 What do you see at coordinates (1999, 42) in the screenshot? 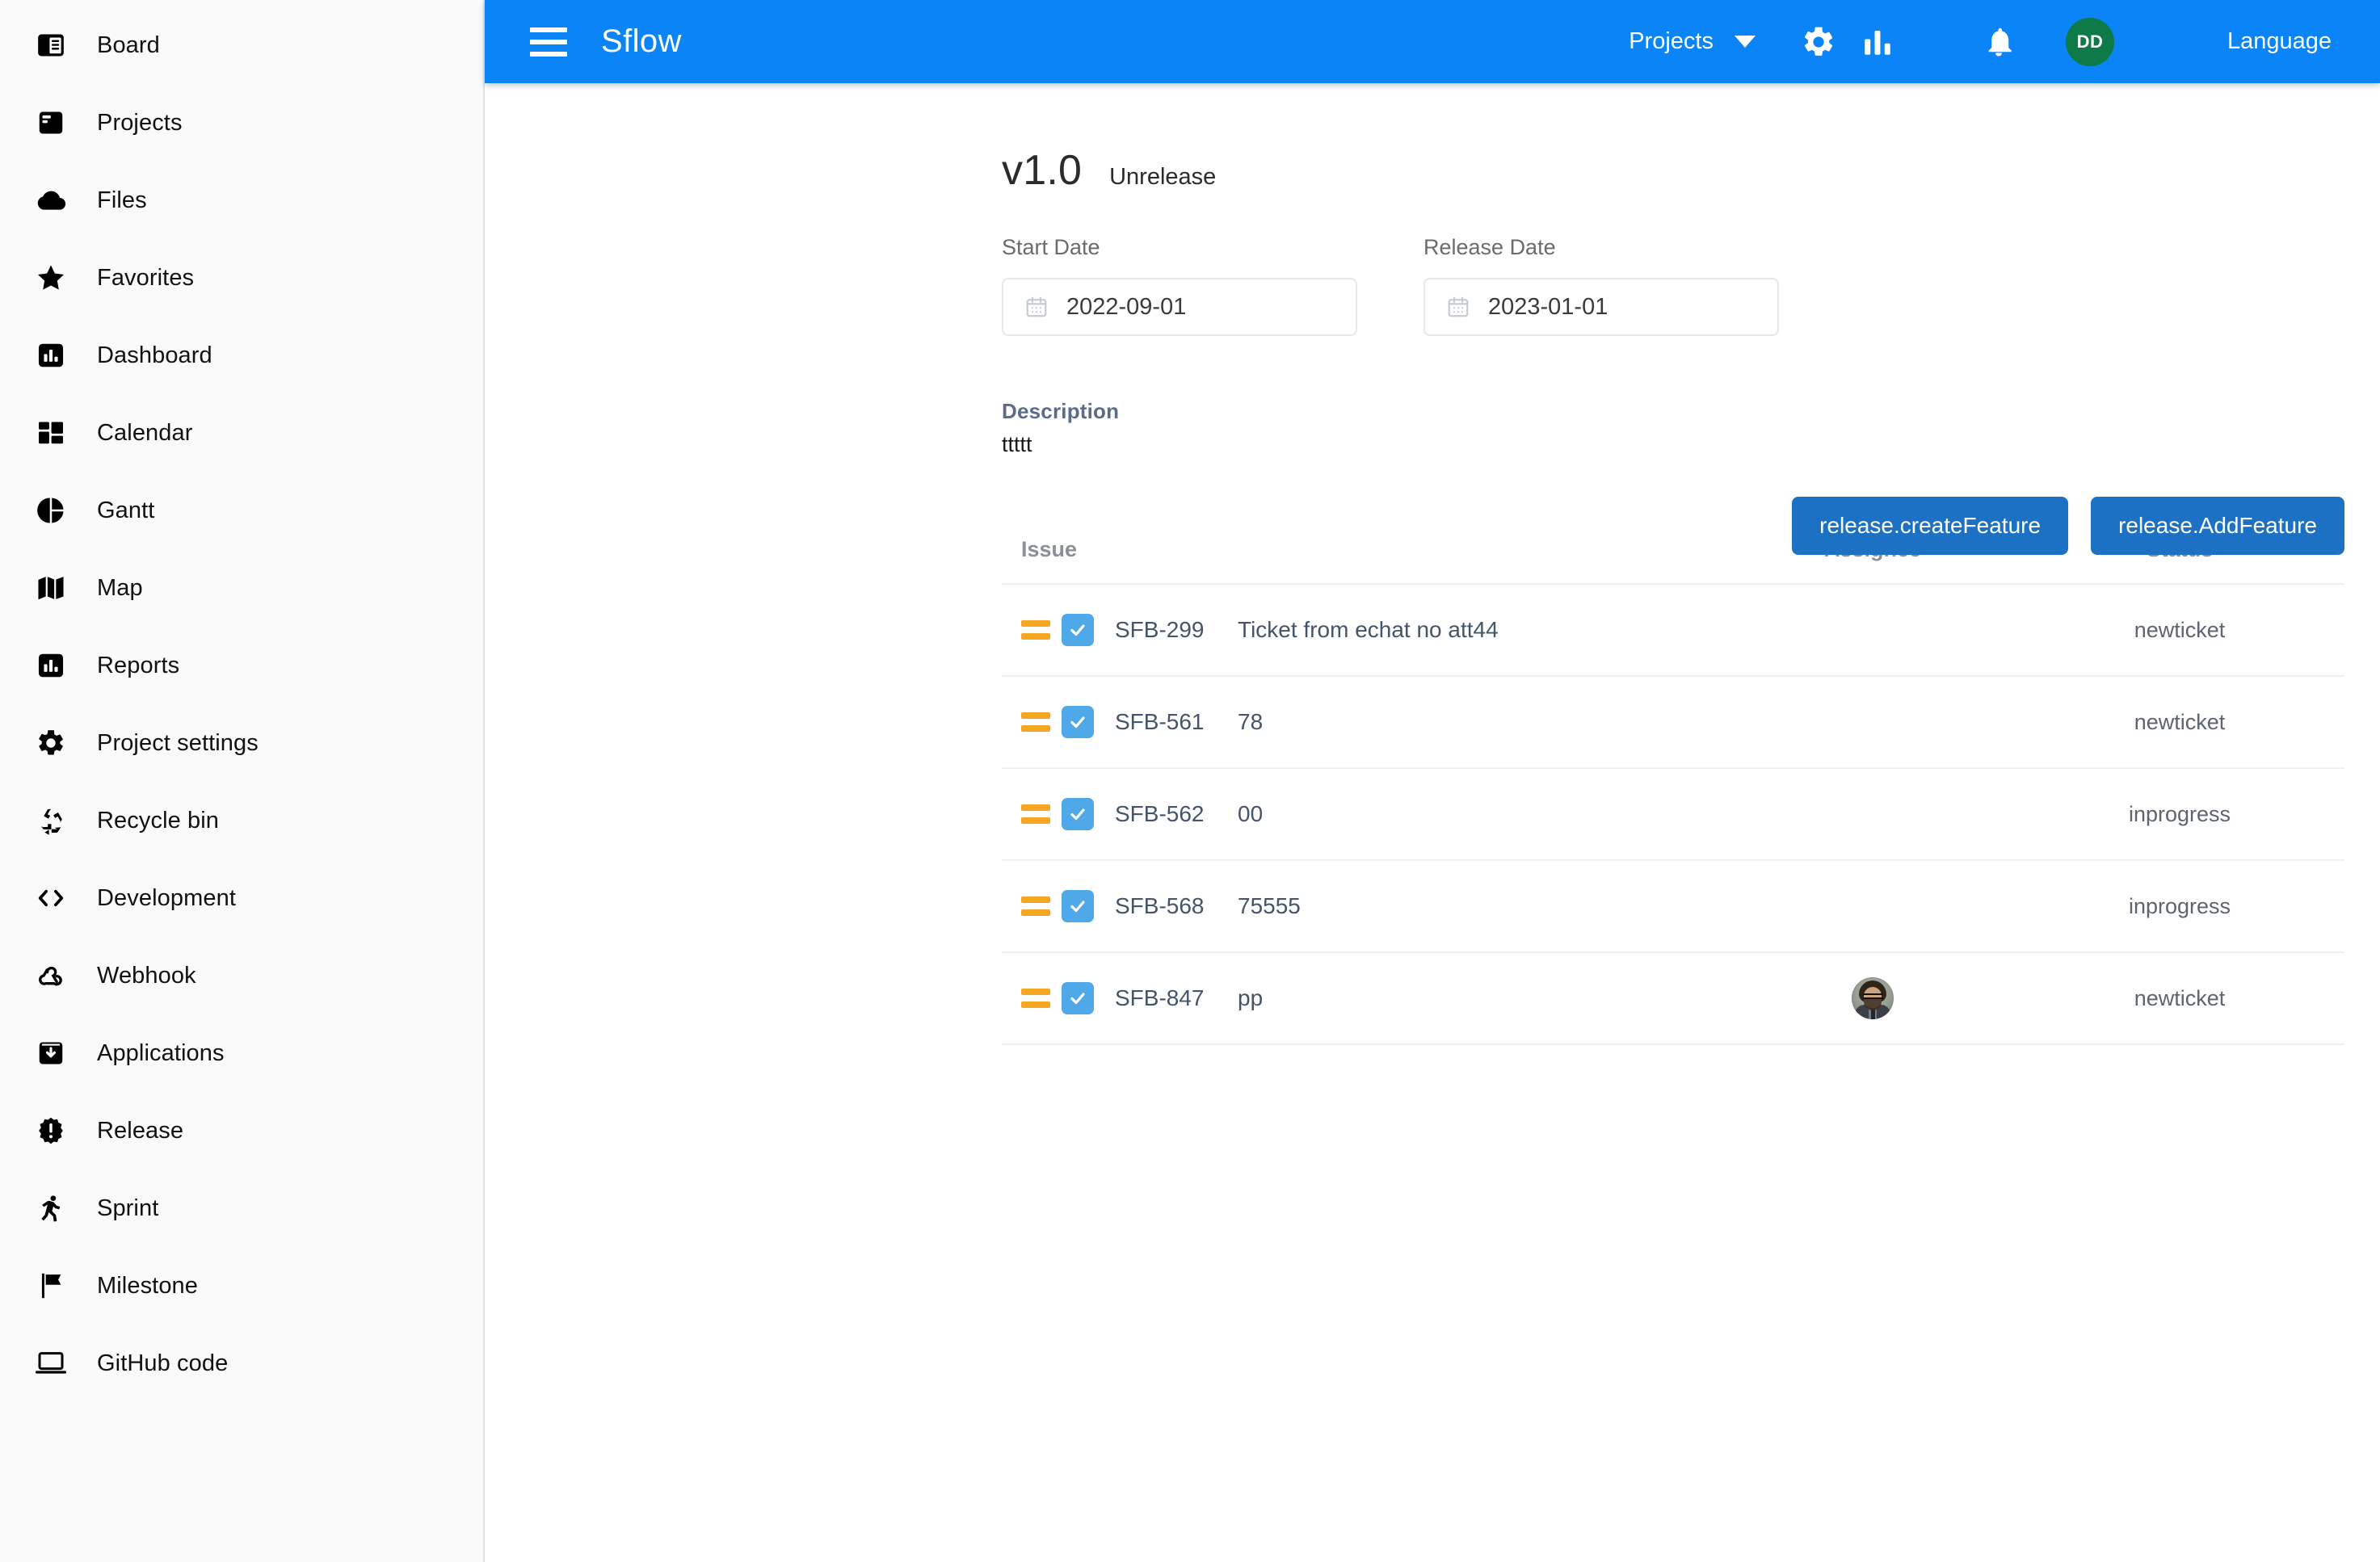
I see `bell-icon` at bounding box center [1999, 42].